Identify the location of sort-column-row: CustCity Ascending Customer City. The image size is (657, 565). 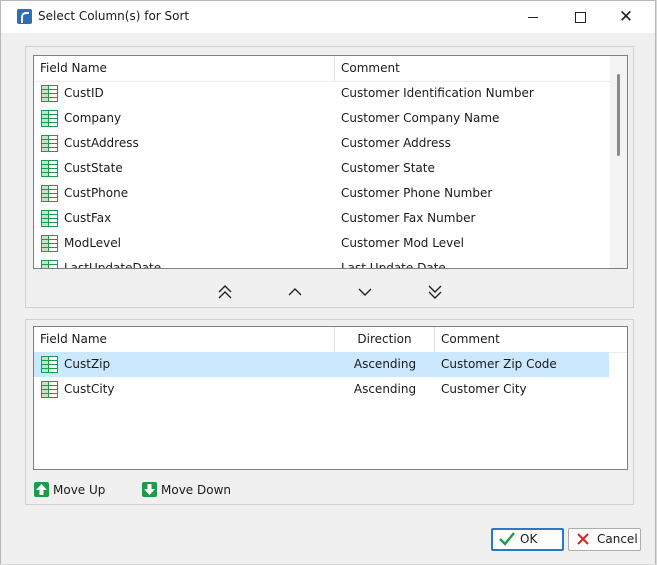
(321, 389).